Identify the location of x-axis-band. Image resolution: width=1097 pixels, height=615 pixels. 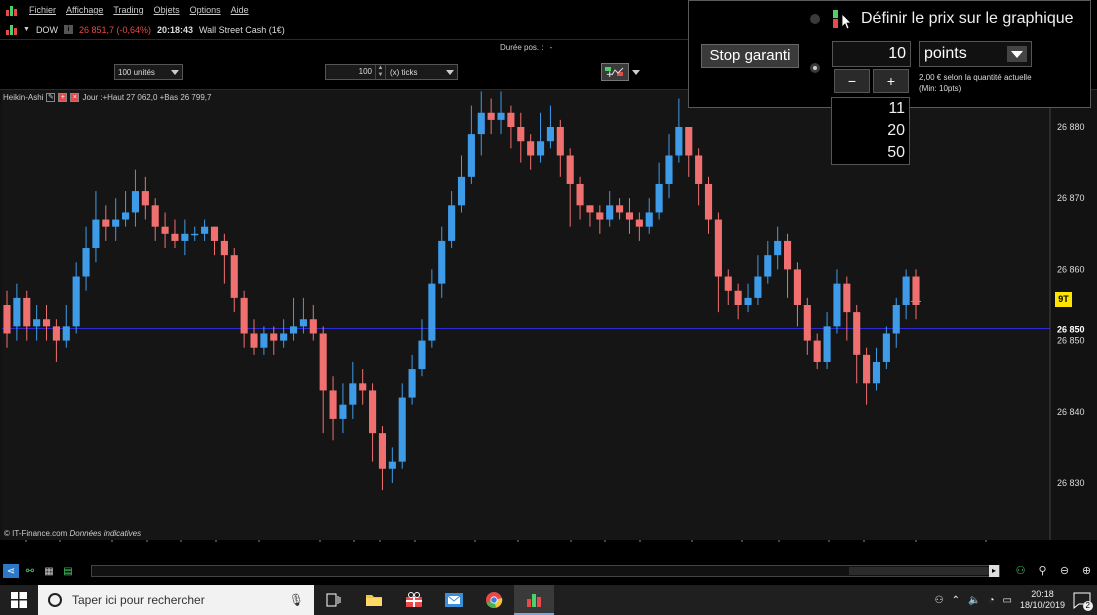
(548, 541).